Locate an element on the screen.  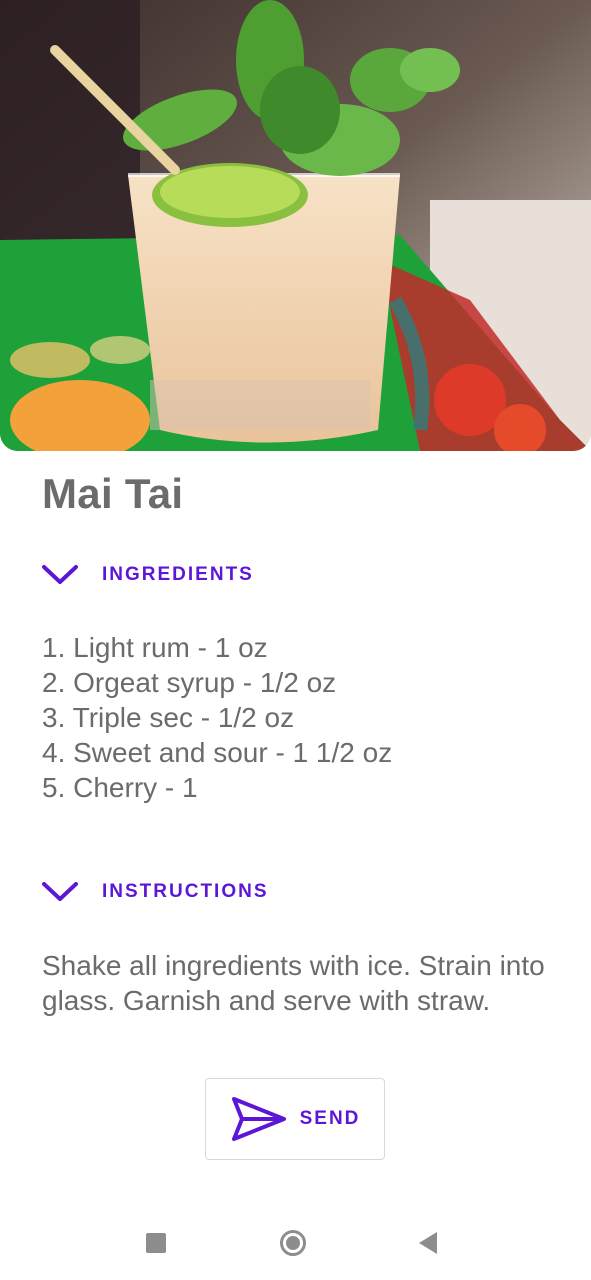
instructions-toggle: INSTRUCTIONS is located at coordinates (154, 892).